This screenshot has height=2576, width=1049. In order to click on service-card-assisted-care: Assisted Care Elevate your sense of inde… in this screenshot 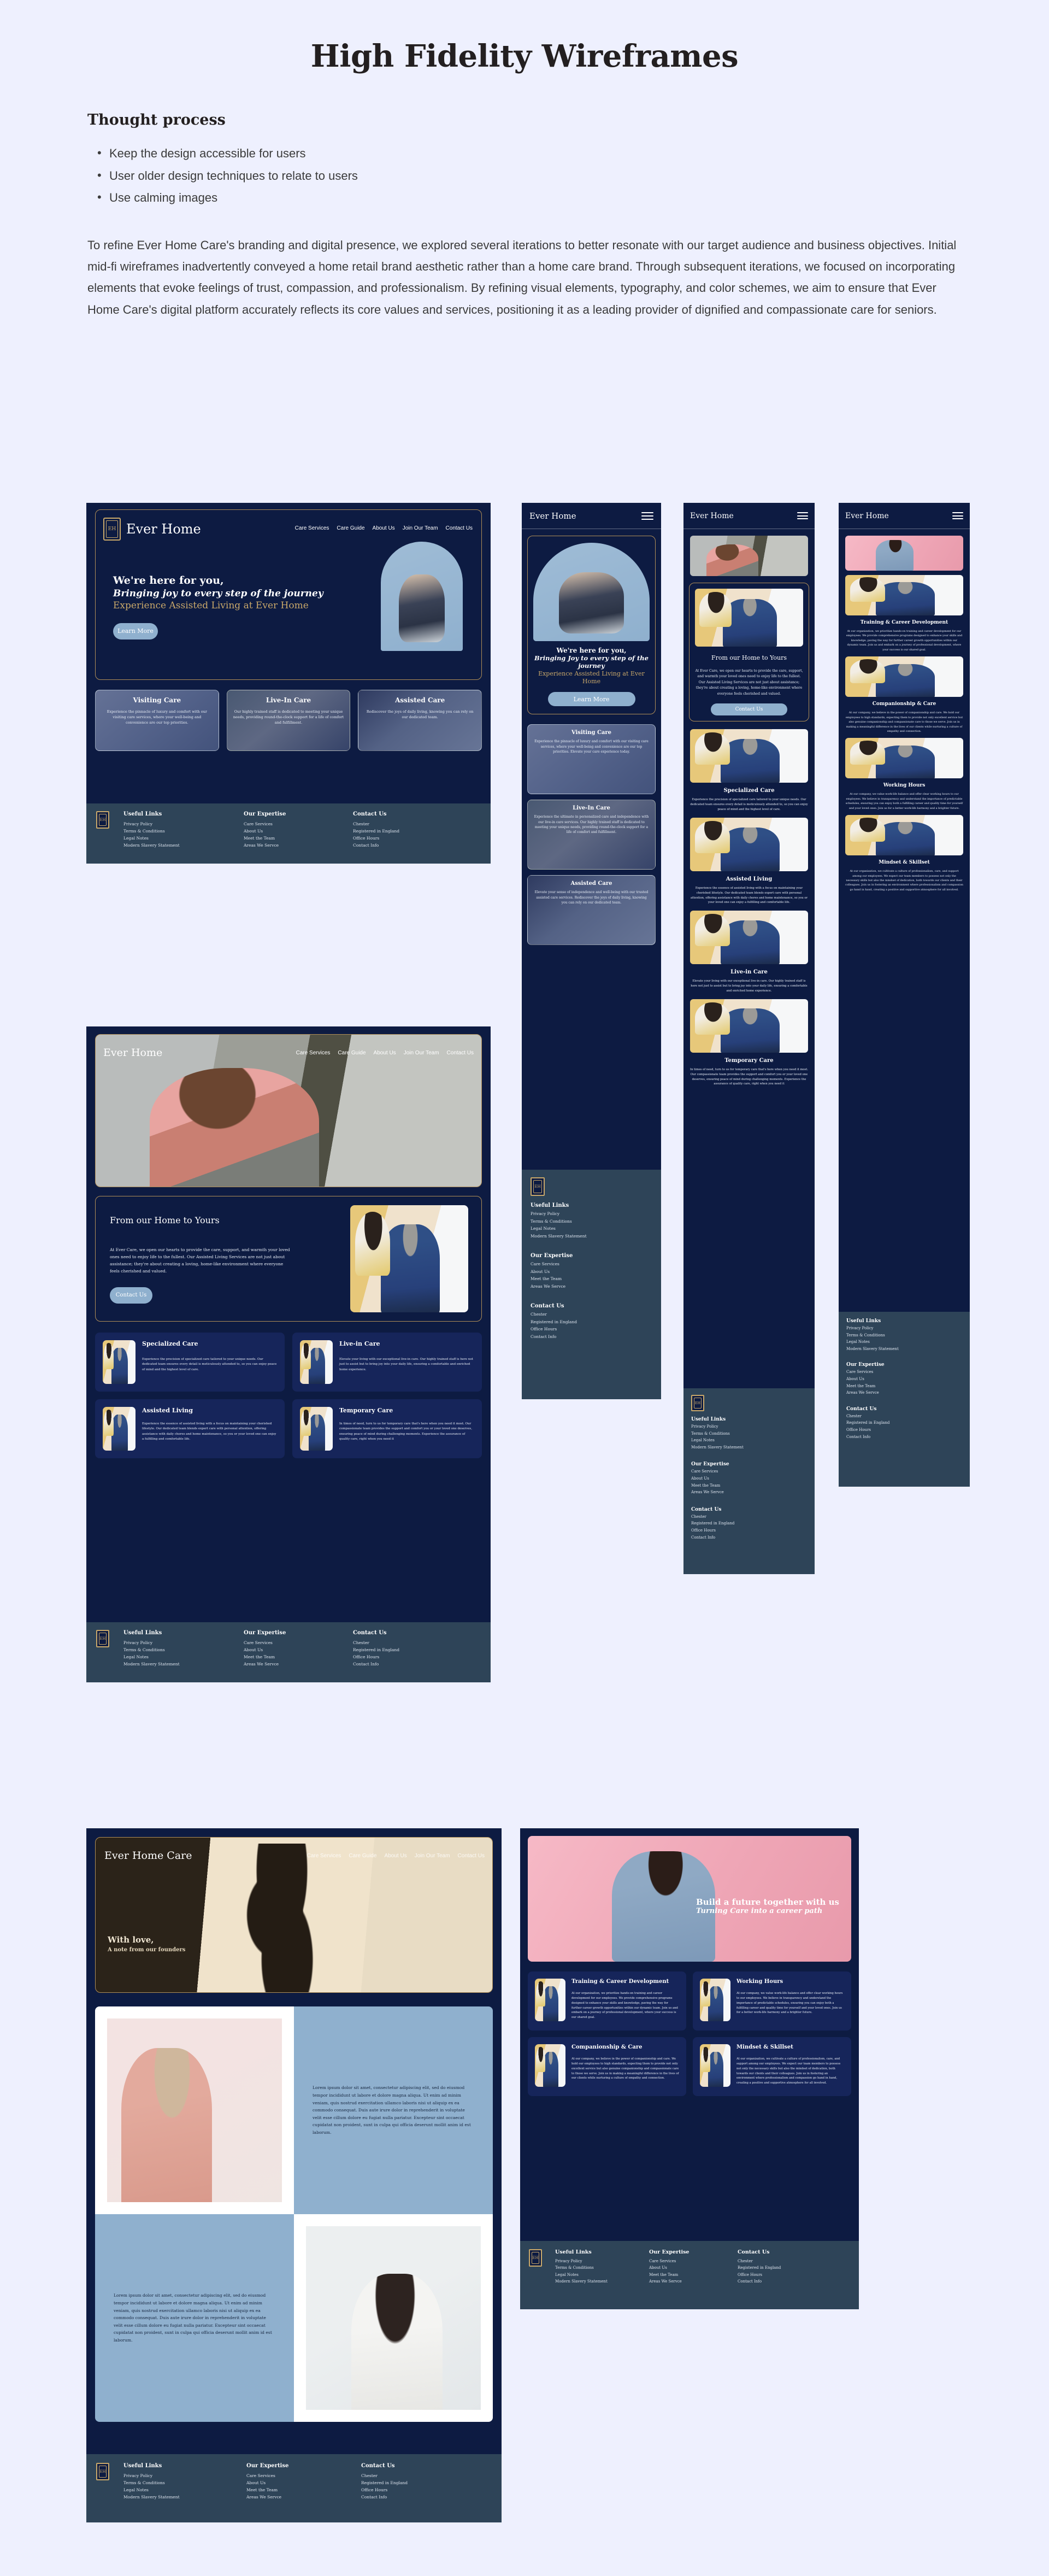, I will do `click(591, 910)`.